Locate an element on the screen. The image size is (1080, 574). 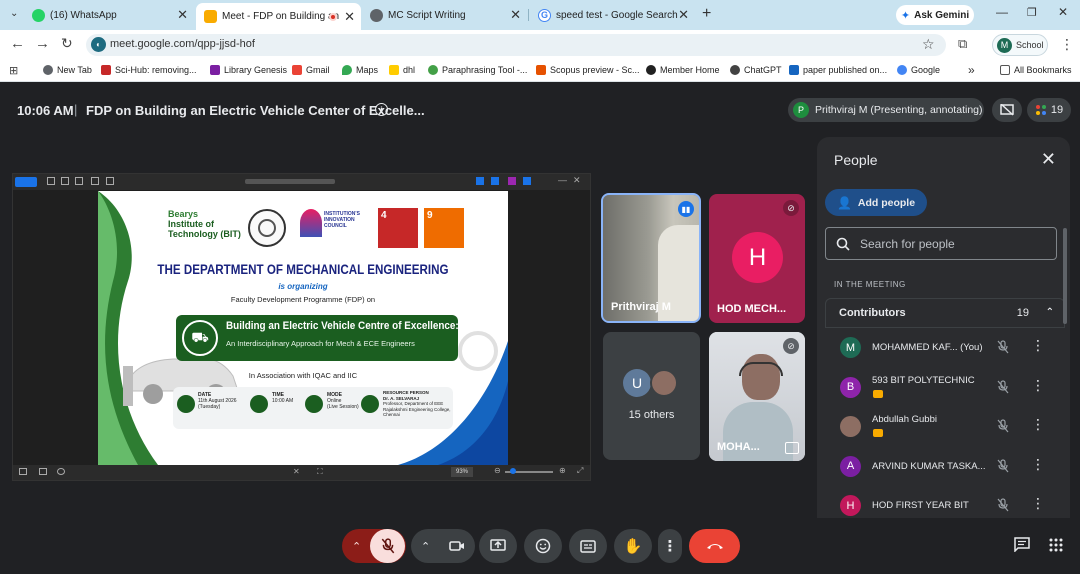
zoom-slider-thumb is located at coordinates (513, 471).